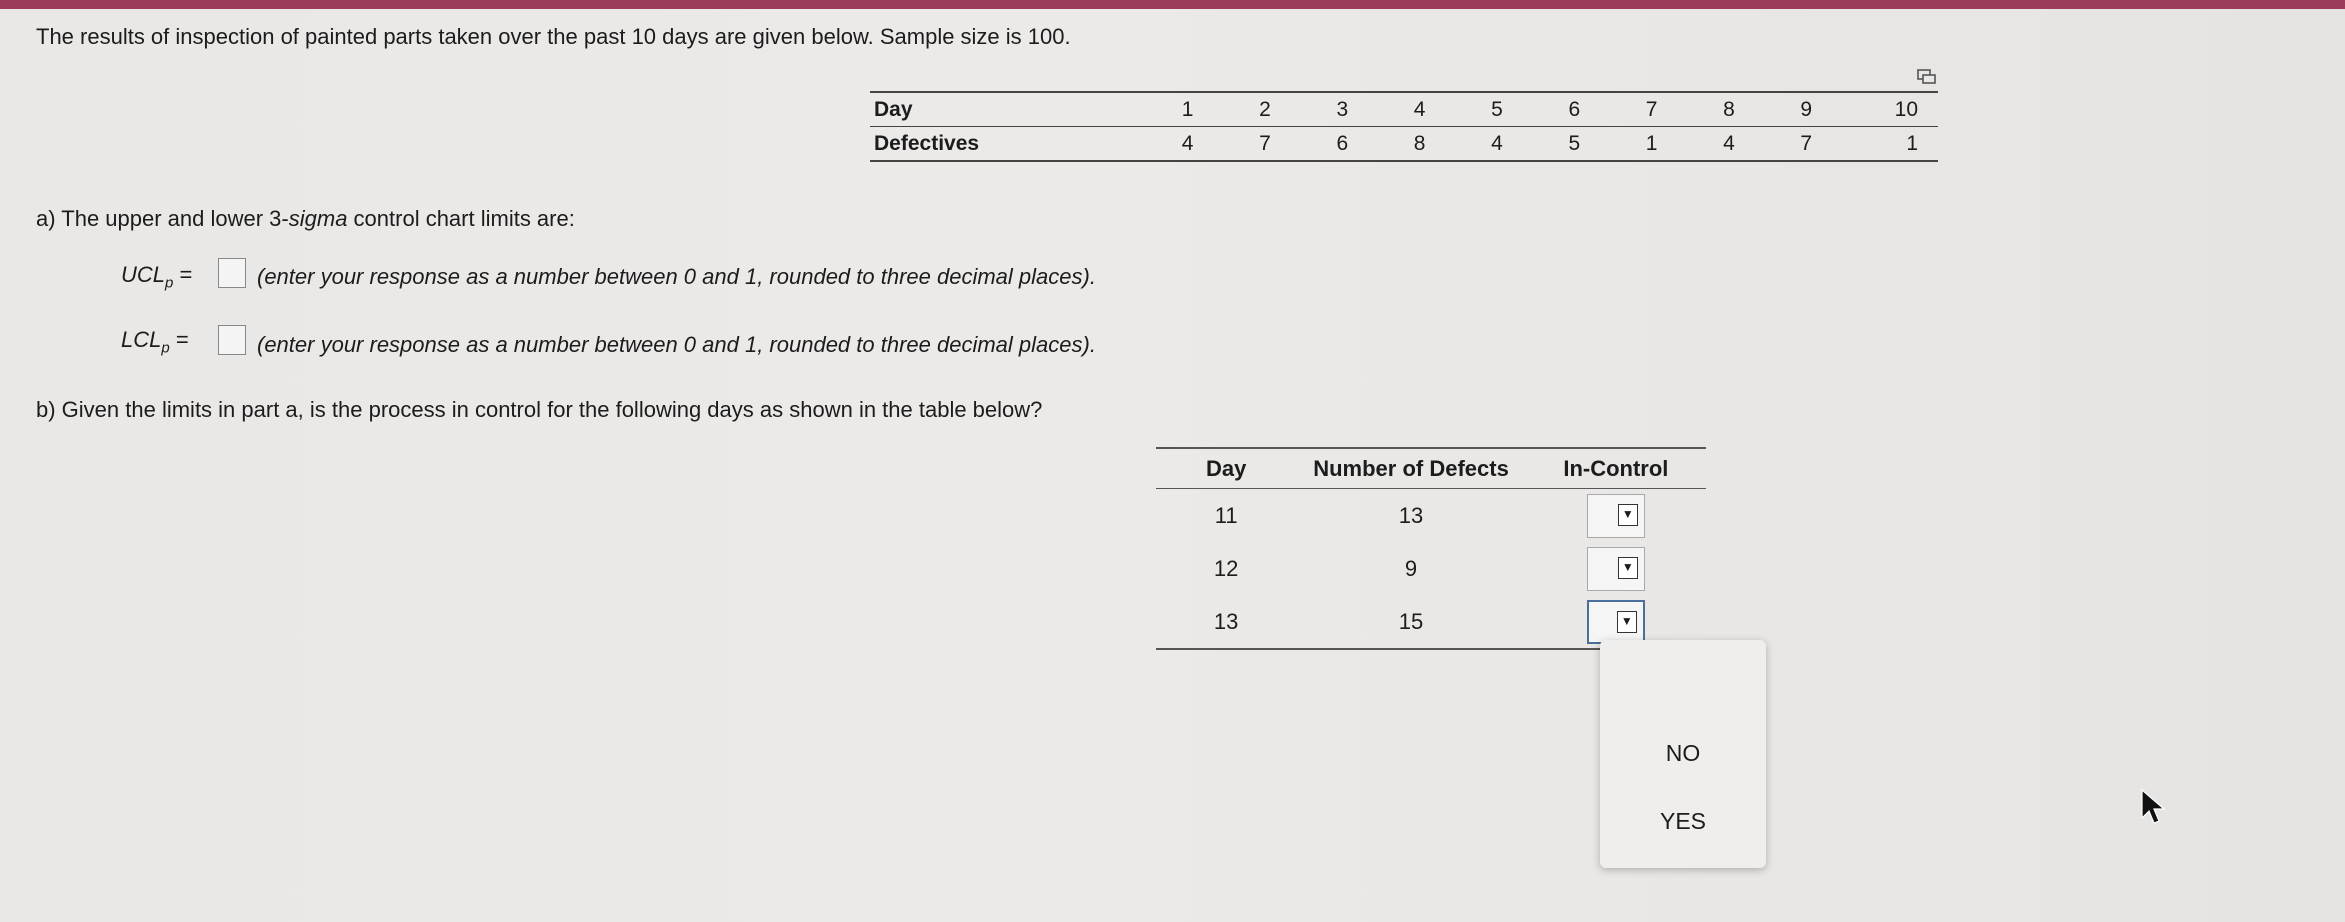 The width and height of the screenshot is (2345, 922). Describe the element at coordinates (1561, 109) in the screenshot. I see `day-cell: 6` at that location.